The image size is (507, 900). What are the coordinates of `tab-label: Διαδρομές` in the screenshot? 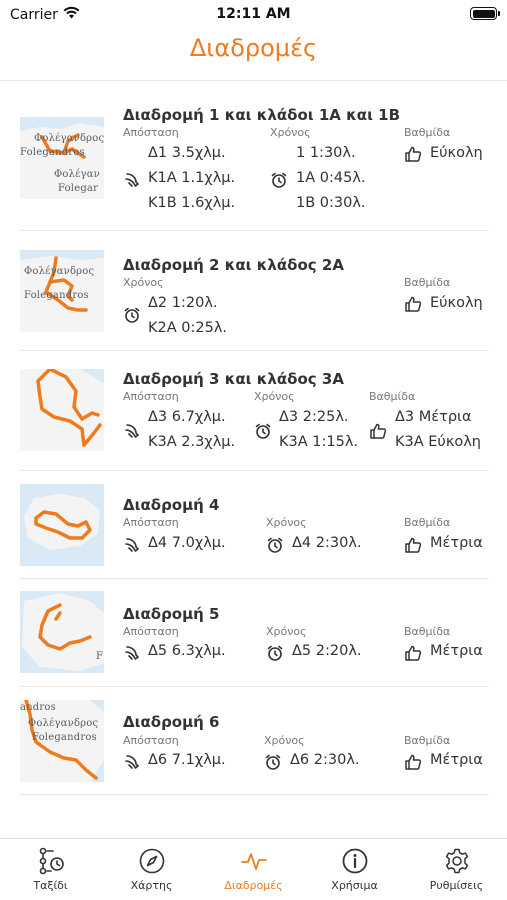 It's located at (253, 885).